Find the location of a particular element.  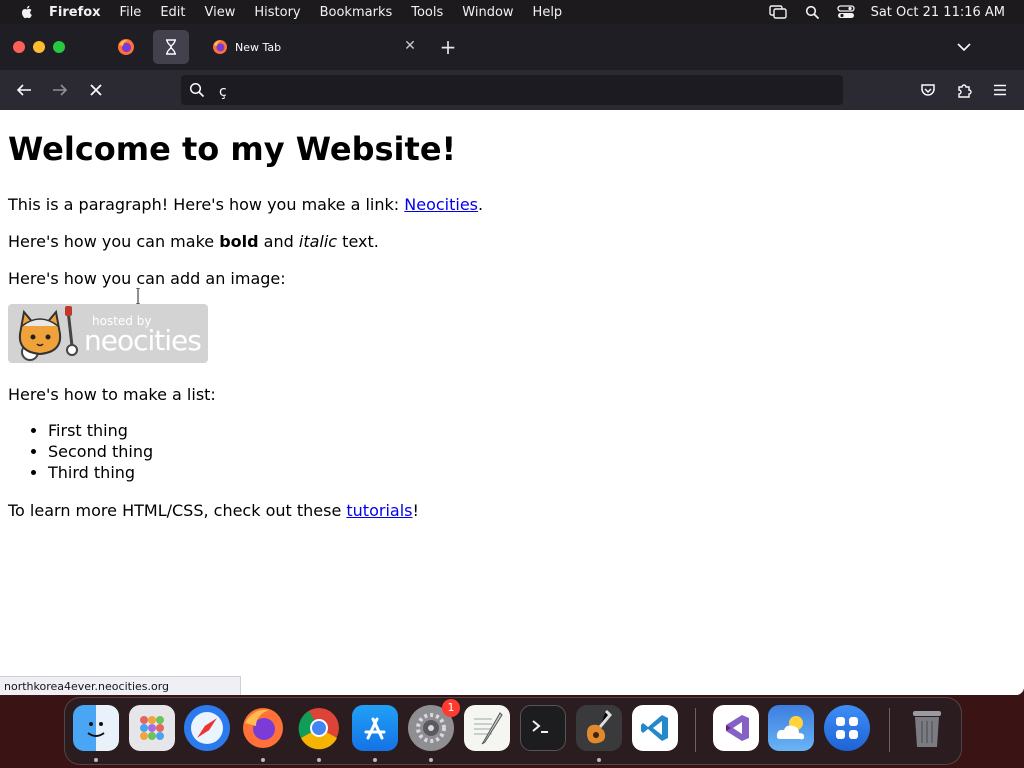

list-all-tabs-chevron-icon is located at coordinates (964, 47).